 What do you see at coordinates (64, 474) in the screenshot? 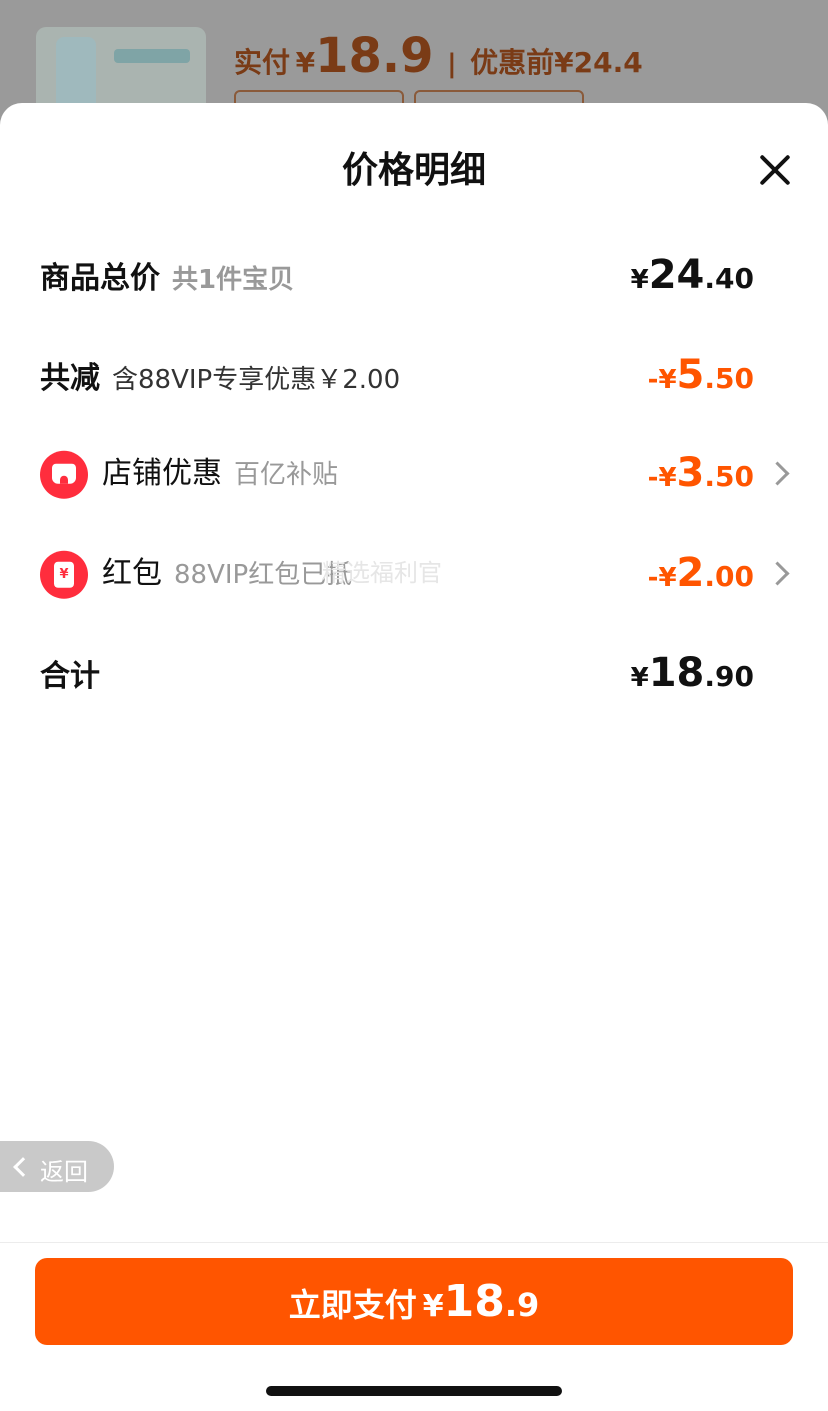
I see `shop-icon` at bounding box center [64, 474].